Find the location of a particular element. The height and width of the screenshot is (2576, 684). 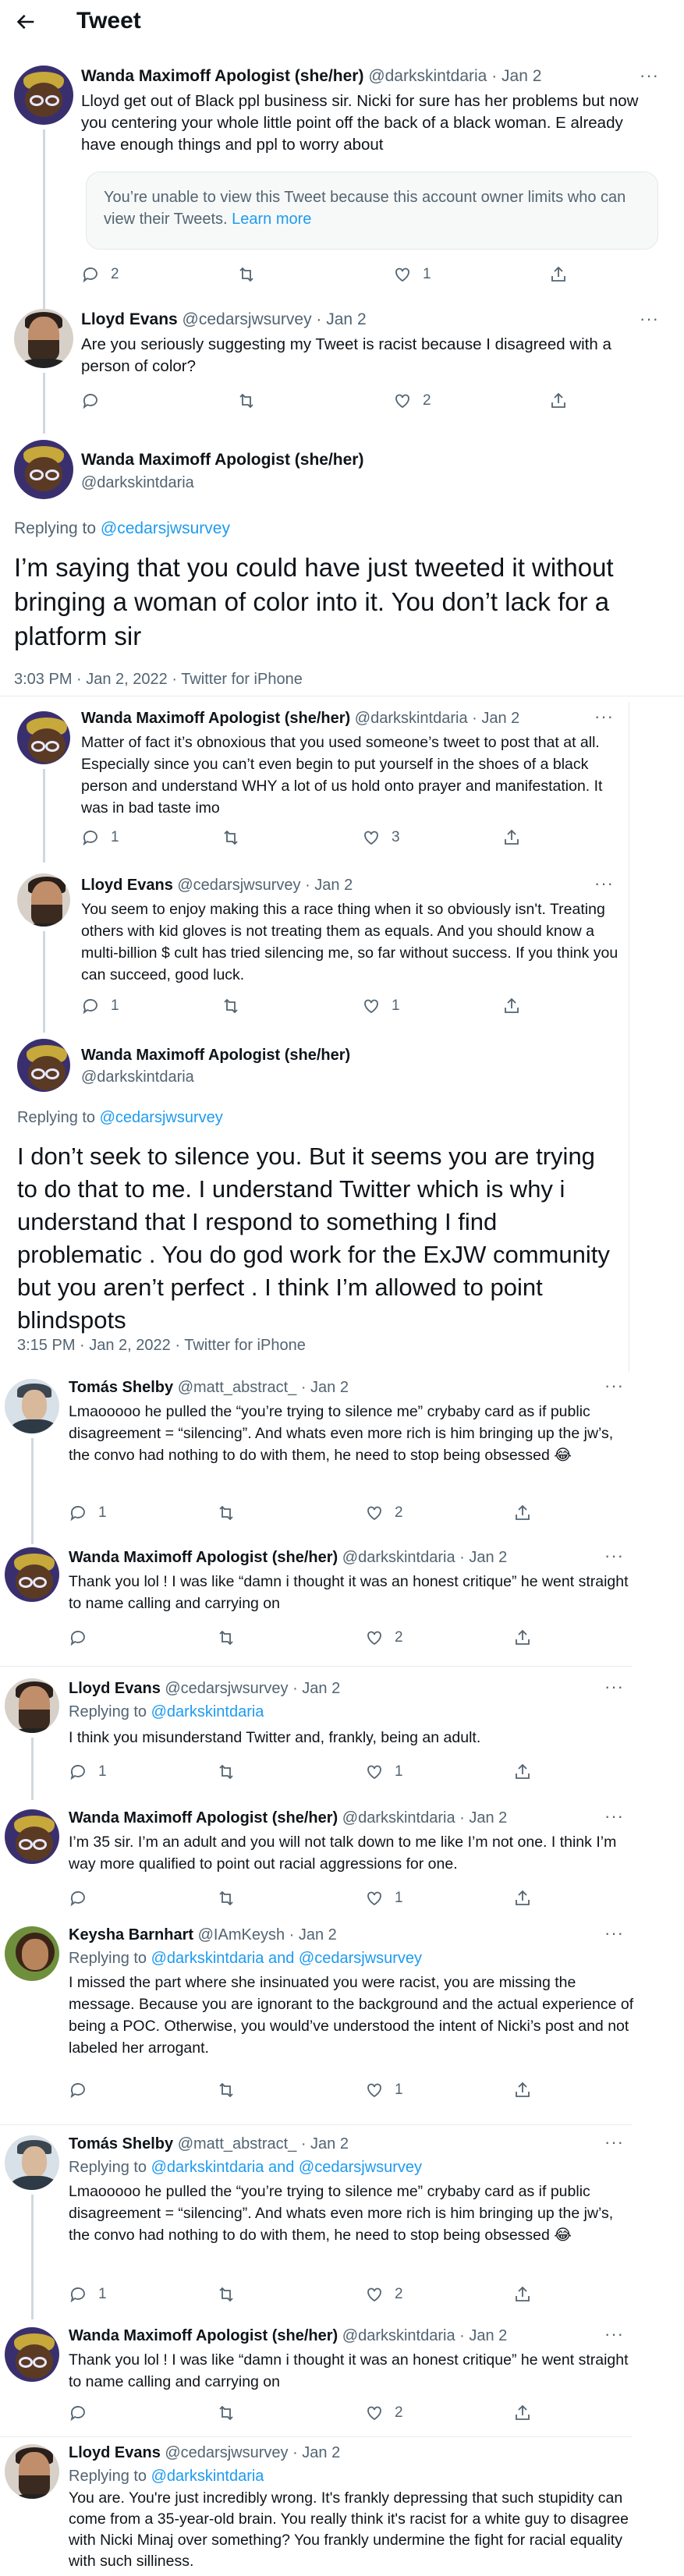

author-handle: @IAmKeysh is located at coordinates (242, 1935).